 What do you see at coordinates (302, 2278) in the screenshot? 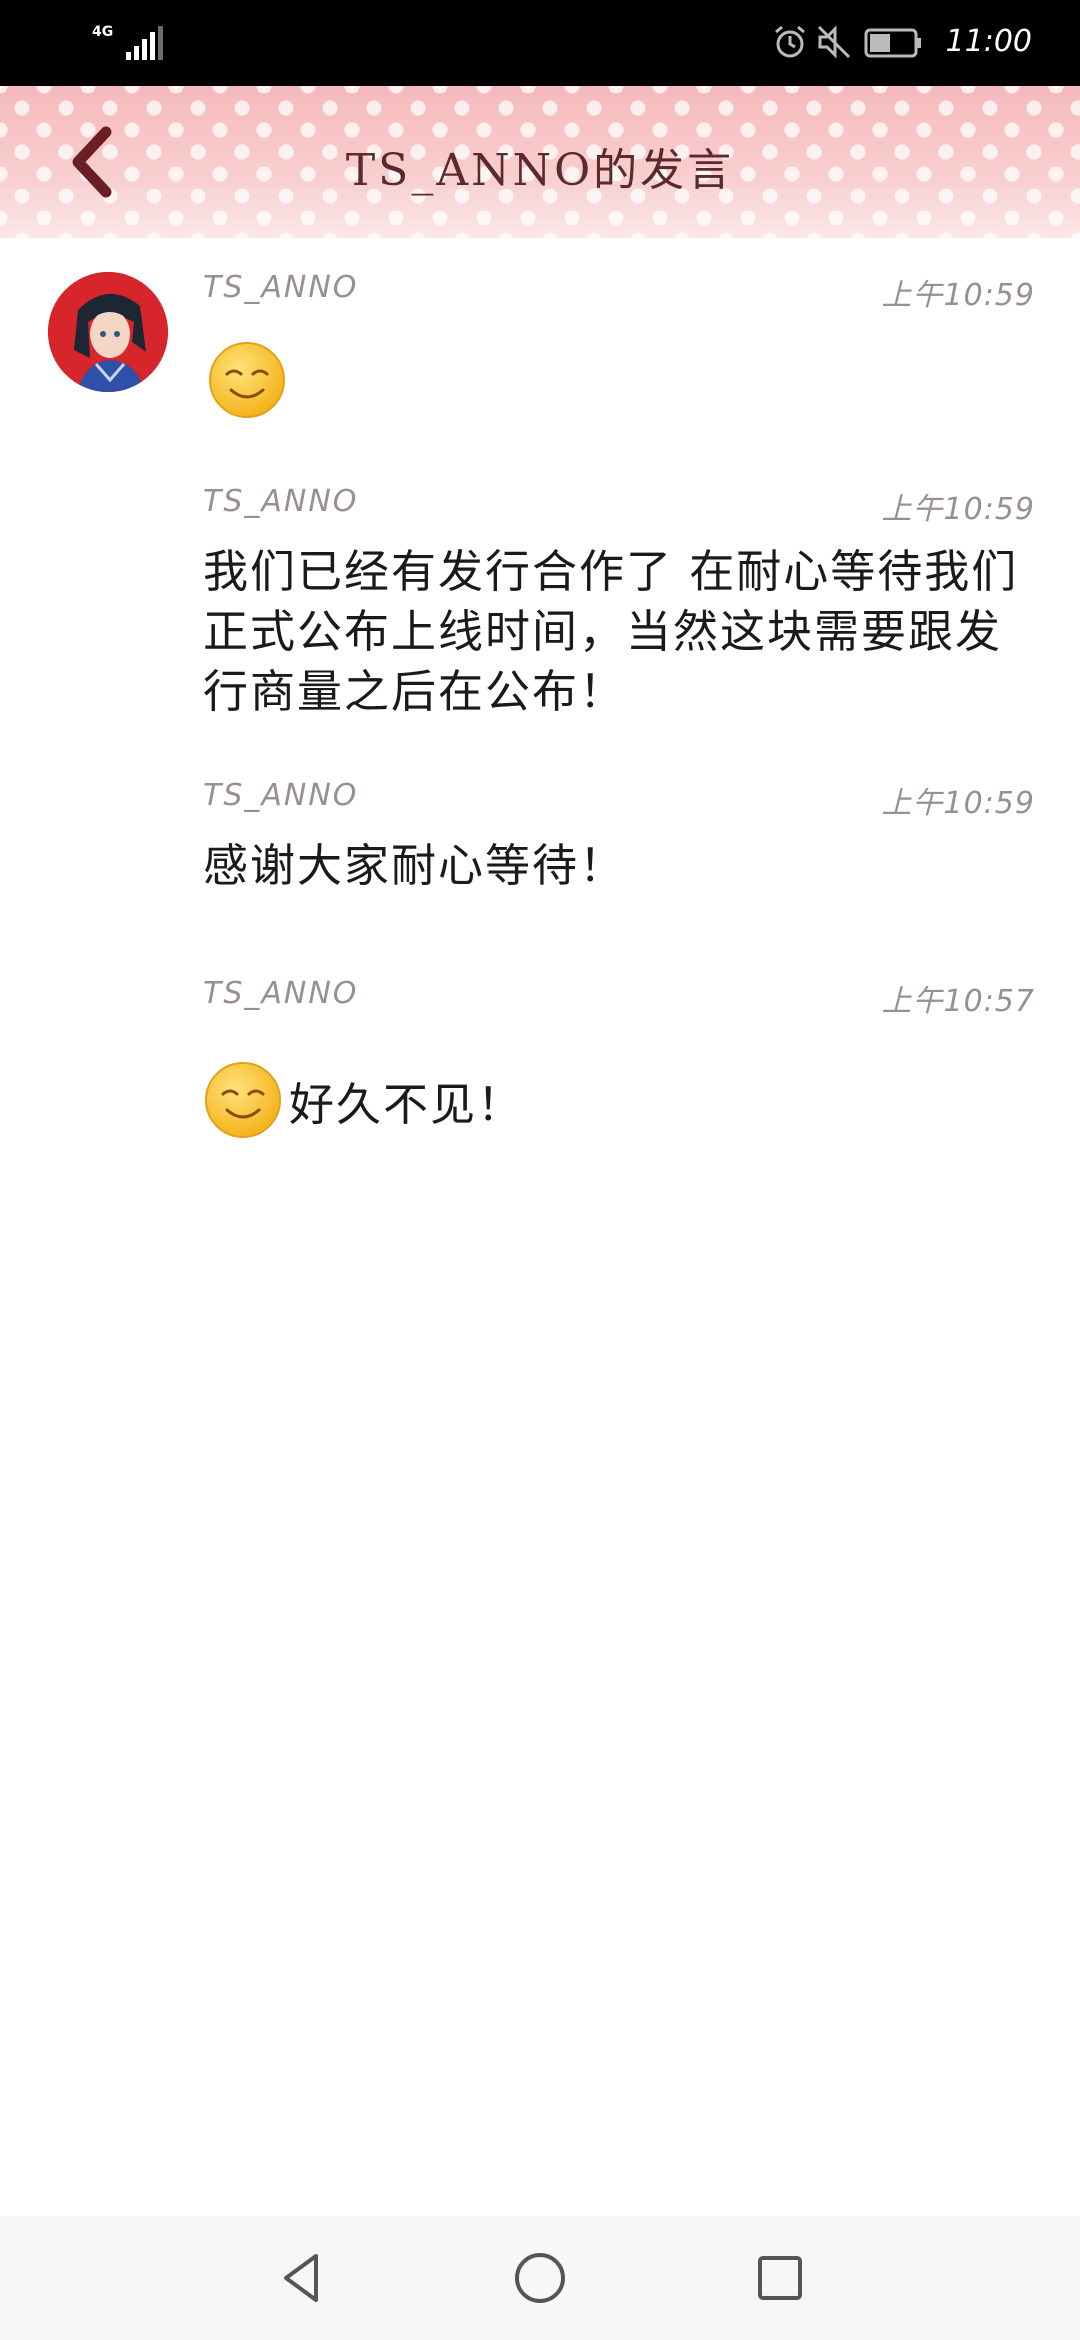
I see `back-triangle-icon` at bounding box center [302, 2278].